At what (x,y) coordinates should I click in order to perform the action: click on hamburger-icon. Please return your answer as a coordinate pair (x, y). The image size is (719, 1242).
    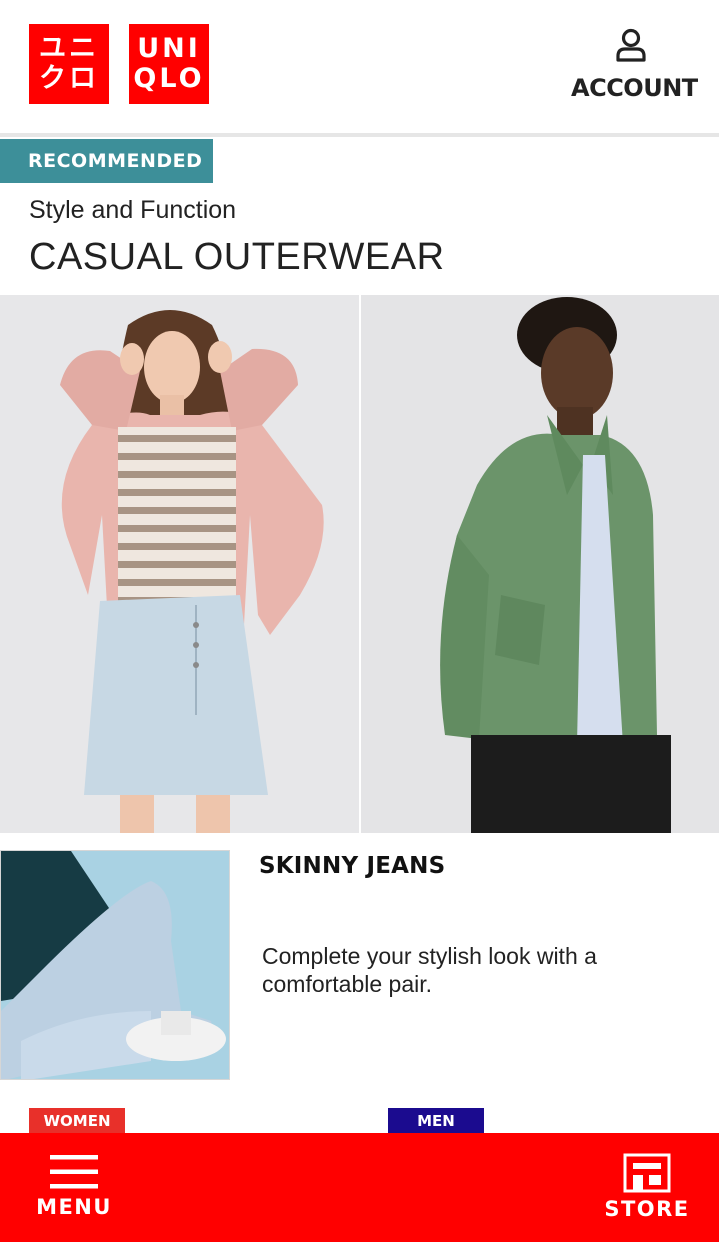
    Looking at the image, I should click on (74, 1172).